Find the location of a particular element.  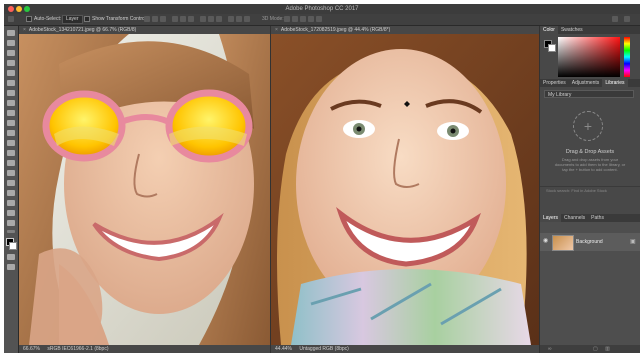

layer-row: ◉ Background ▣ is located at coordinates (590, 242).